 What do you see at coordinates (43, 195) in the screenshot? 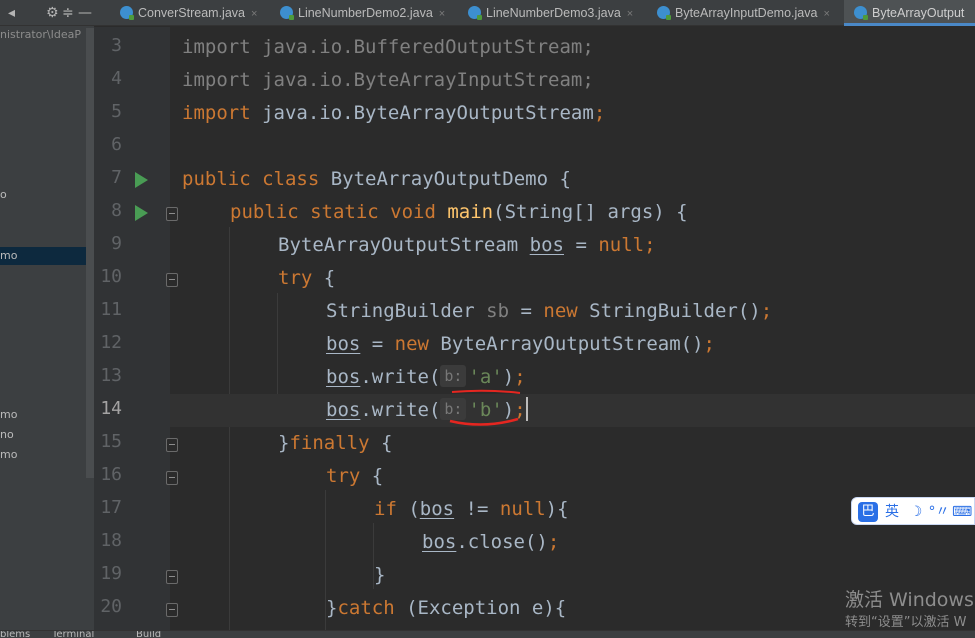
I see `tree-item: o` at bounding box center [43, 195].